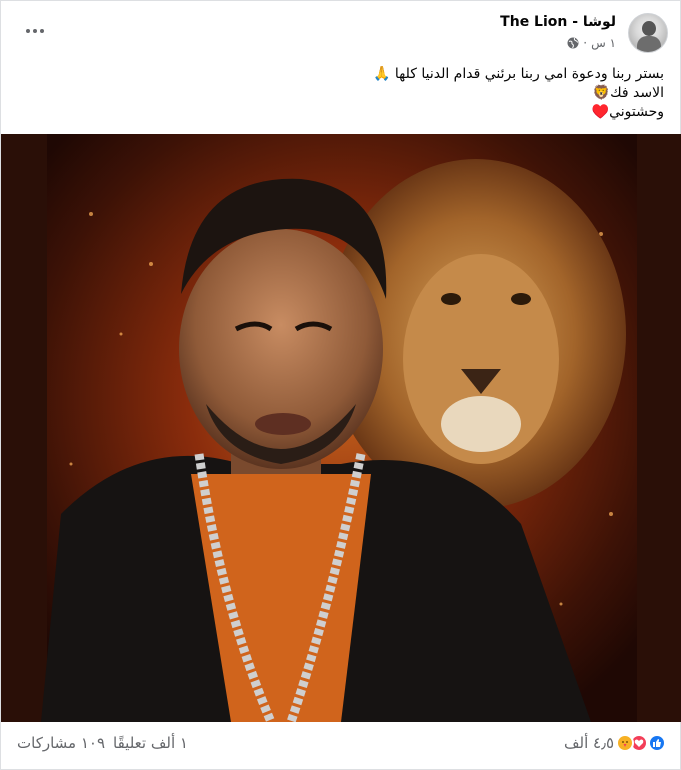 This screenshot has height=770, width=681. I want to click on globe-icon, so click(573, 43).